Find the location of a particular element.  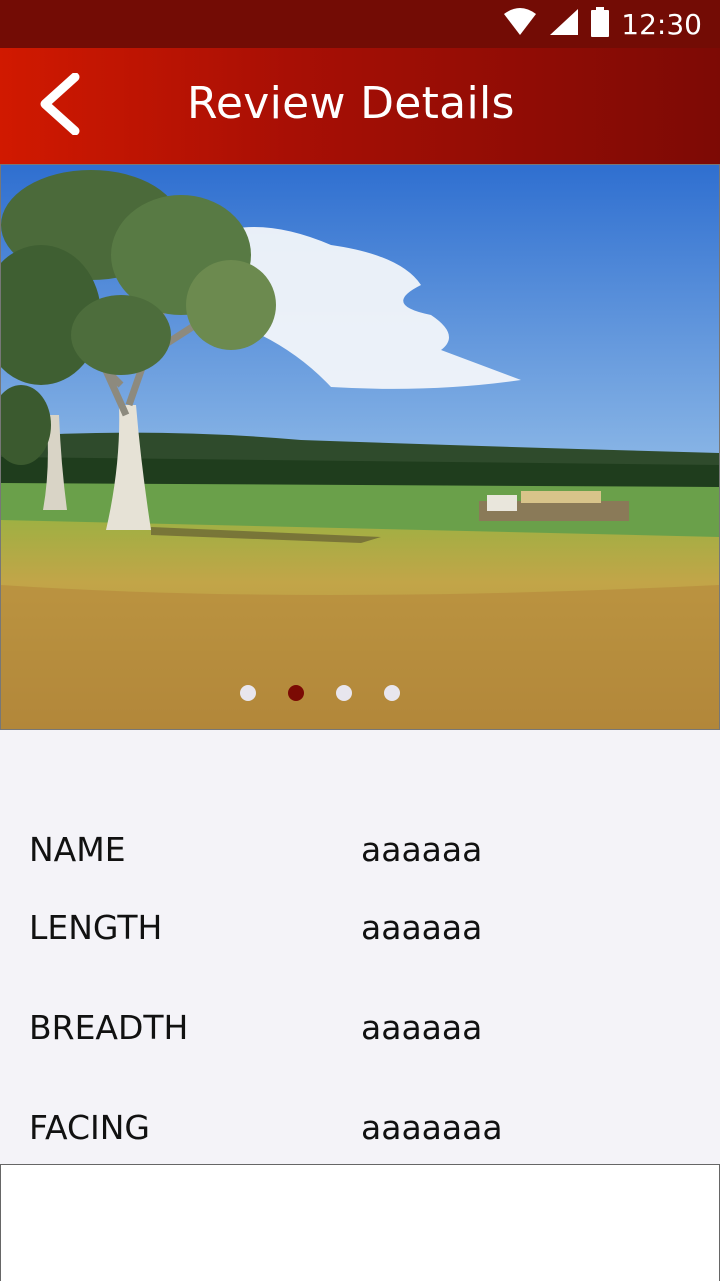

status-bar: 12:30 is located at coordinates (360, 24).